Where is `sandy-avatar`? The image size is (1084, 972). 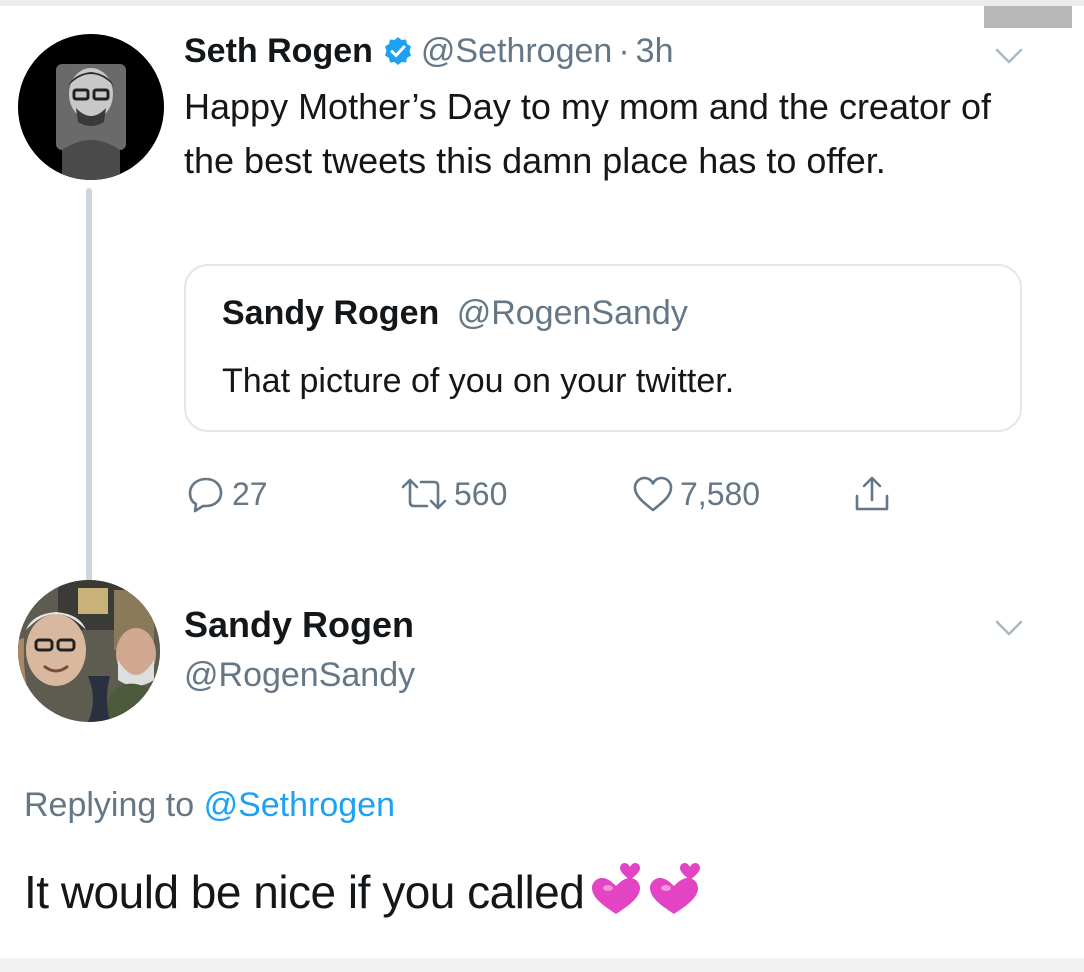 sandy-avatar is located at coordinates (89, 651).